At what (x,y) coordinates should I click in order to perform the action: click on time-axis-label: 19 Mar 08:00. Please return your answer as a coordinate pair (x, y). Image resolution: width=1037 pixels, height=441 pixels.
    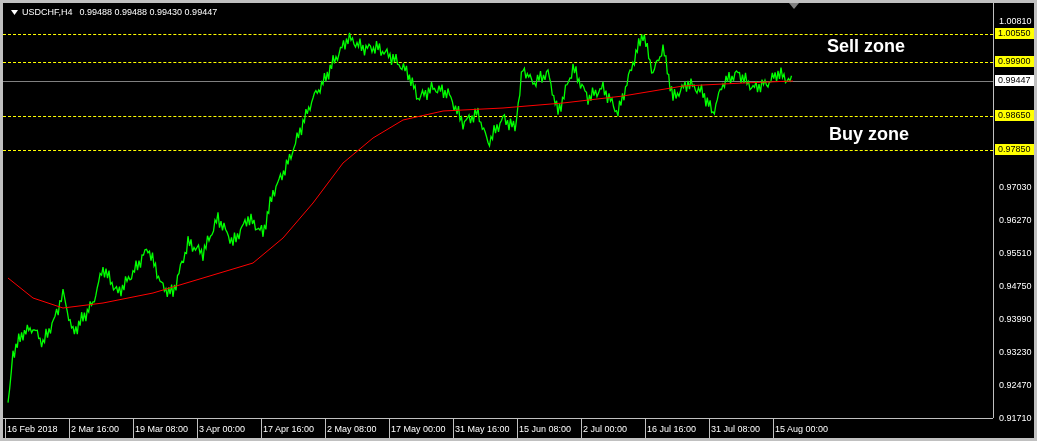
    Looking at the image, I should click on (165, 428).